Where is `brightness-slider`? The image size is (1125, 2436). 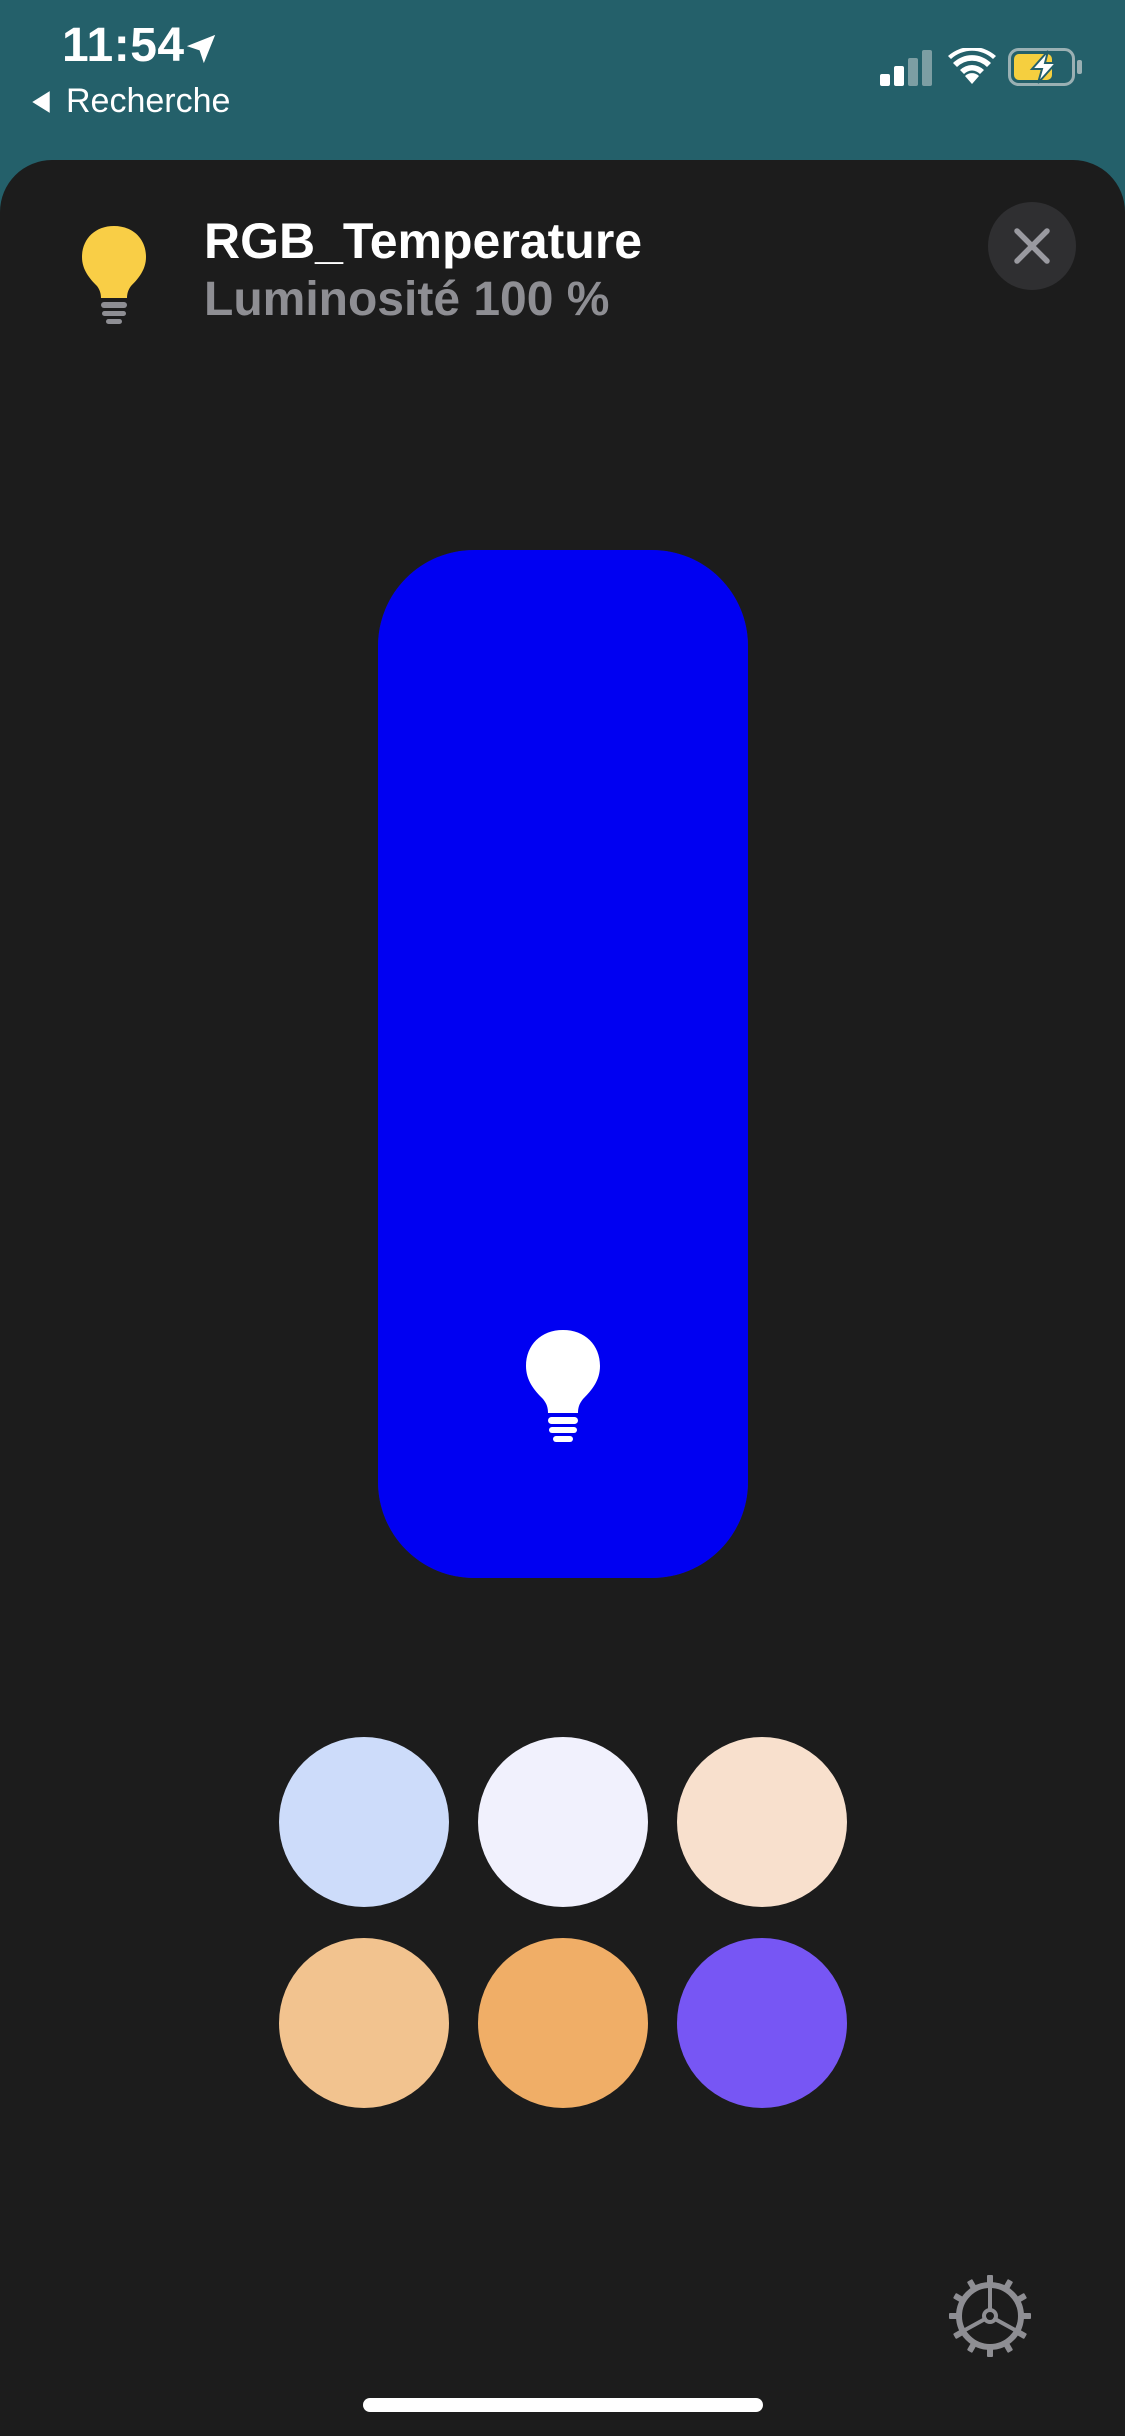
brightness-slider is located at coordinates (563, 1064).